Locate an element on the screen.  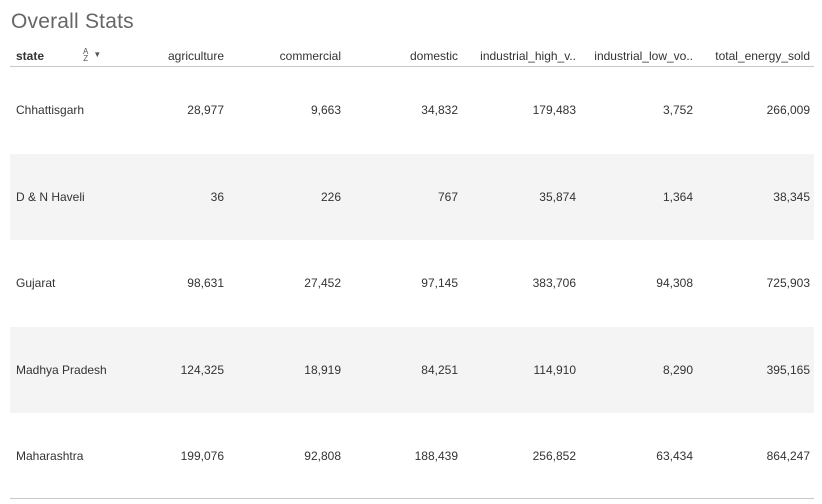
cell-industrial-low: 94,308 is located at coordinates (674, 283).